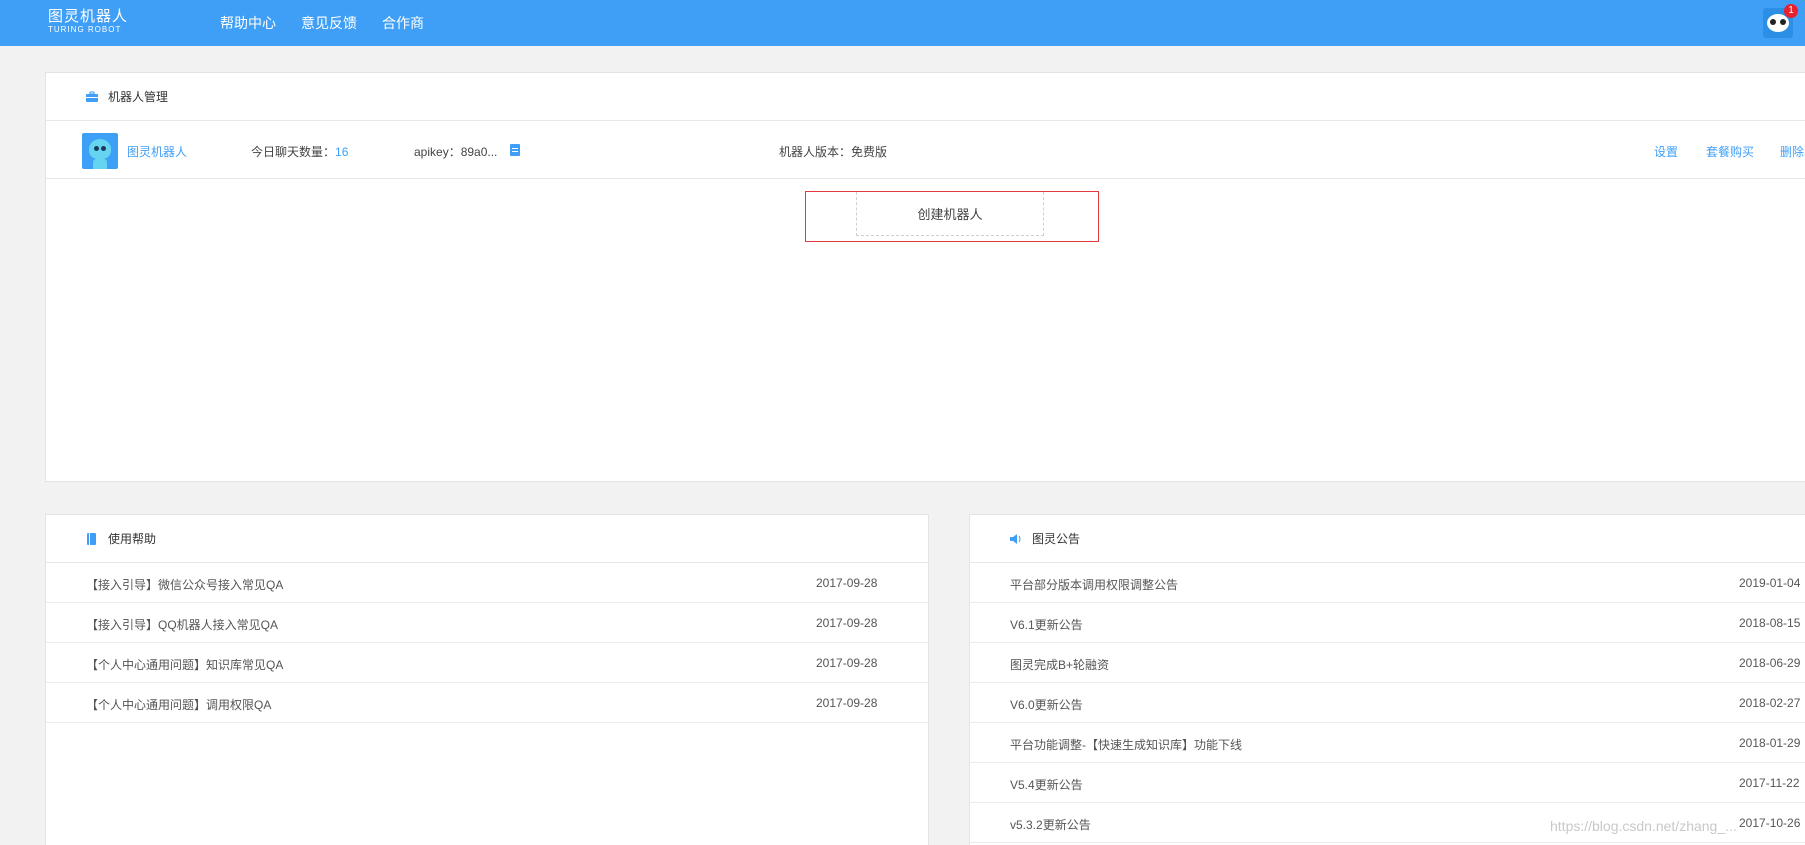 The image size is (1805, 845). I want to click on help-item-title: 【个人中心通用问题】调用权限QA, so click(179, 705).